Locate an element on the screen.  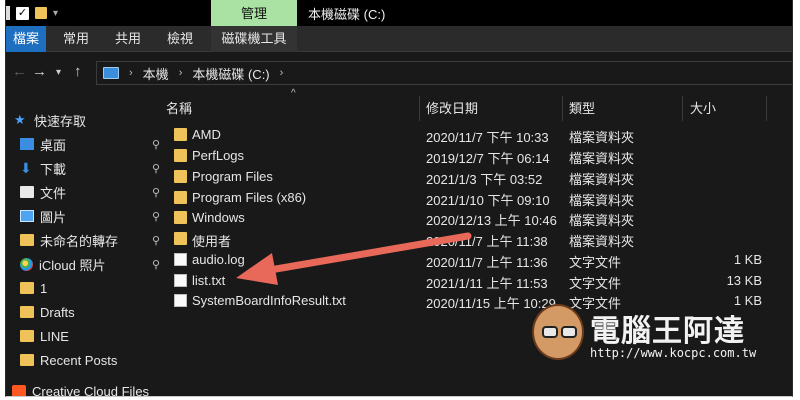
column-header-name: 名稱 is located at coordinates (179, 108).